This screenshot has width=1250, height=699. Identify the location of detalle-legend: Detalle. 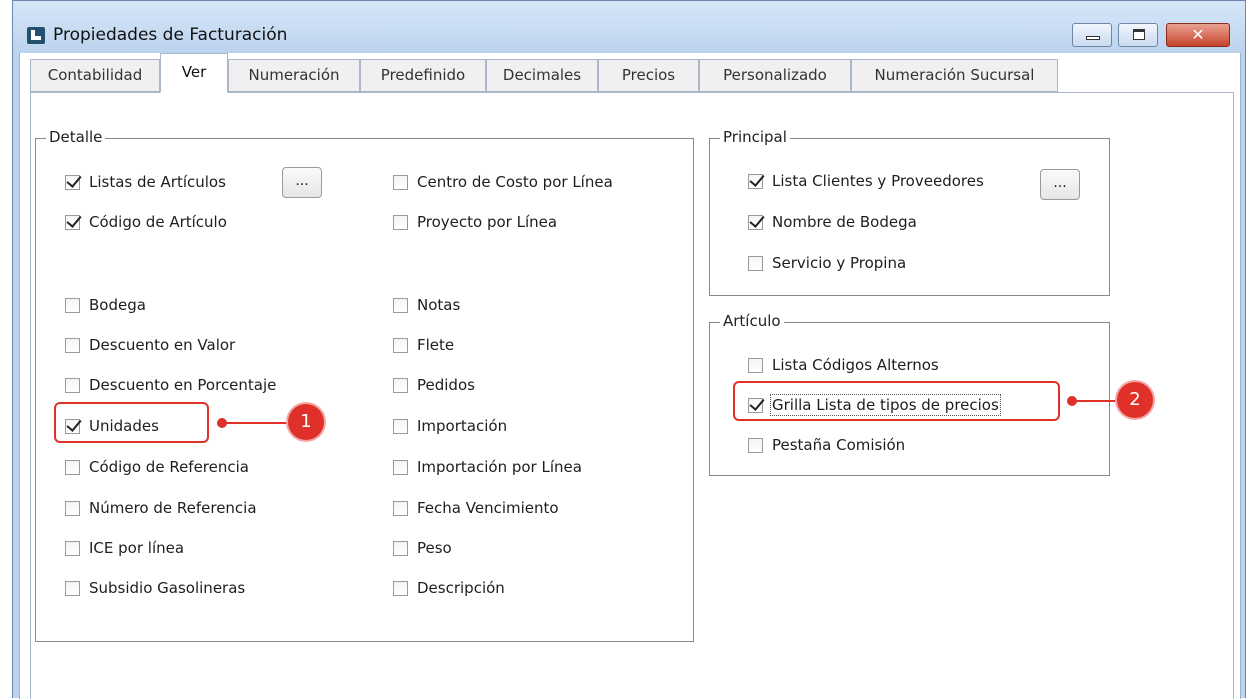
(76, 137).